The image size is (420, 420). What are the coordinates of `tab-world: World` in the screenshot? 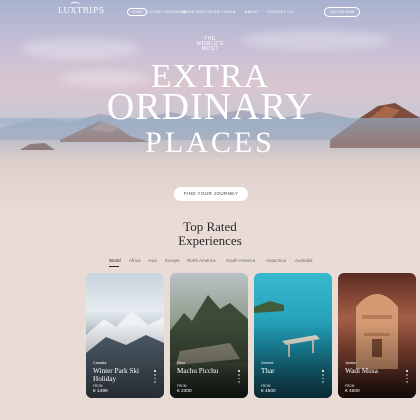 It's located at (115, 260).